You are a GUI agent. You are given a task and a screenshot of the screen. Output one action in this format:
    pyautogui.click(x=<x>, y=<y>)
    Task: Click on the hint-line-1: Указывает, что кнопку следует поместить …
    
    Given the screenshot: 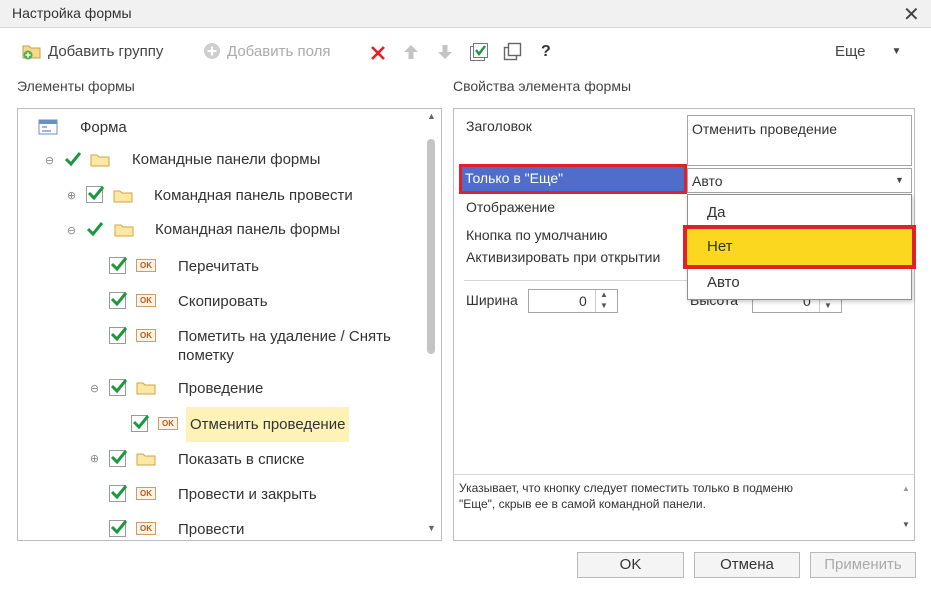 What is the action you would take?
    pyautogui.click(x=626, y=488)
    